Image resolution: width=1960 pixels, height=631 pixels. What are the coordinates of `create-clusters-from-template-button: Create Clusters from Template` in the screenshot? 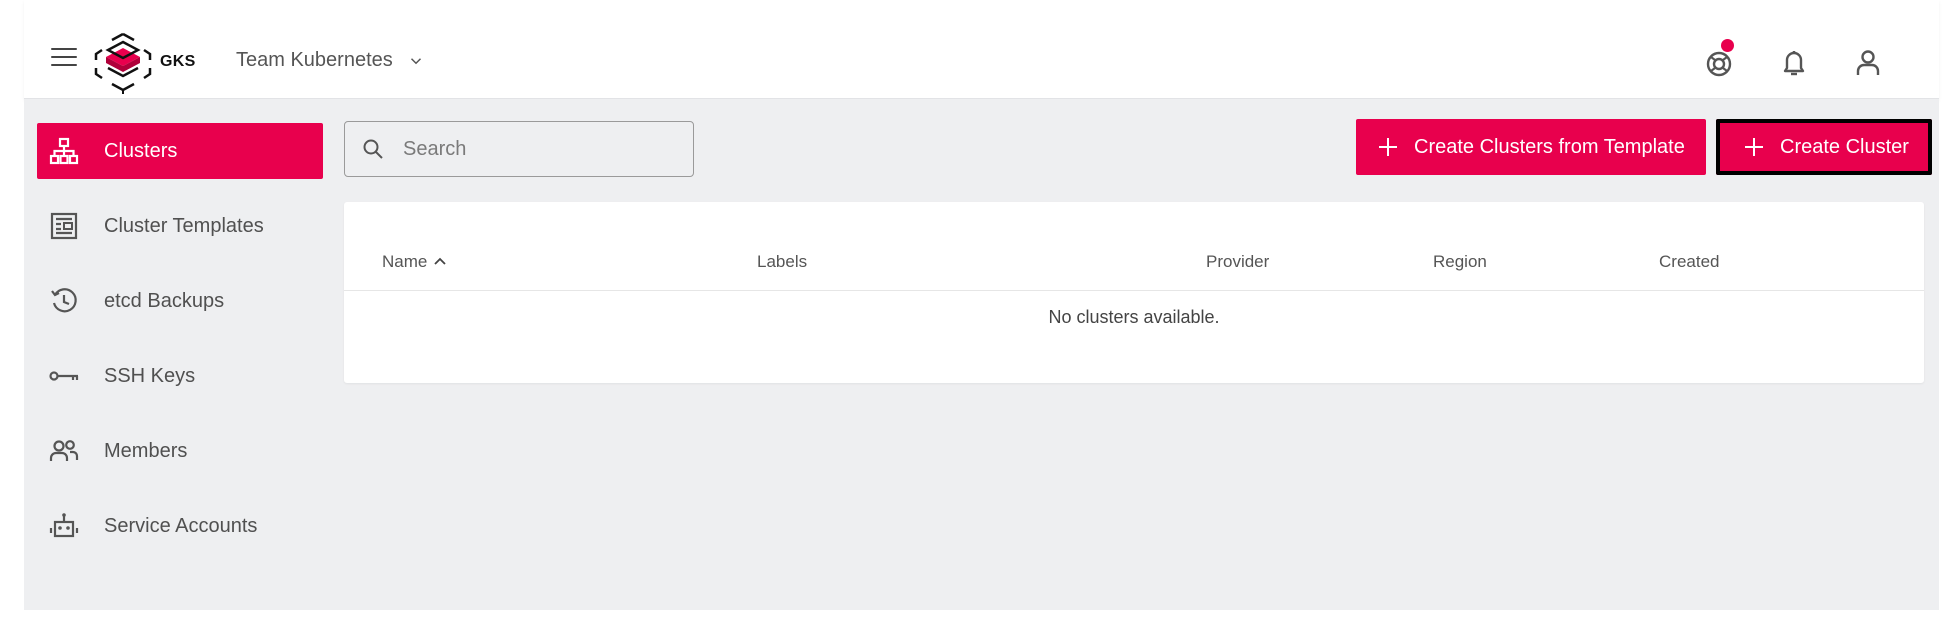 It's located at (1531, 147).